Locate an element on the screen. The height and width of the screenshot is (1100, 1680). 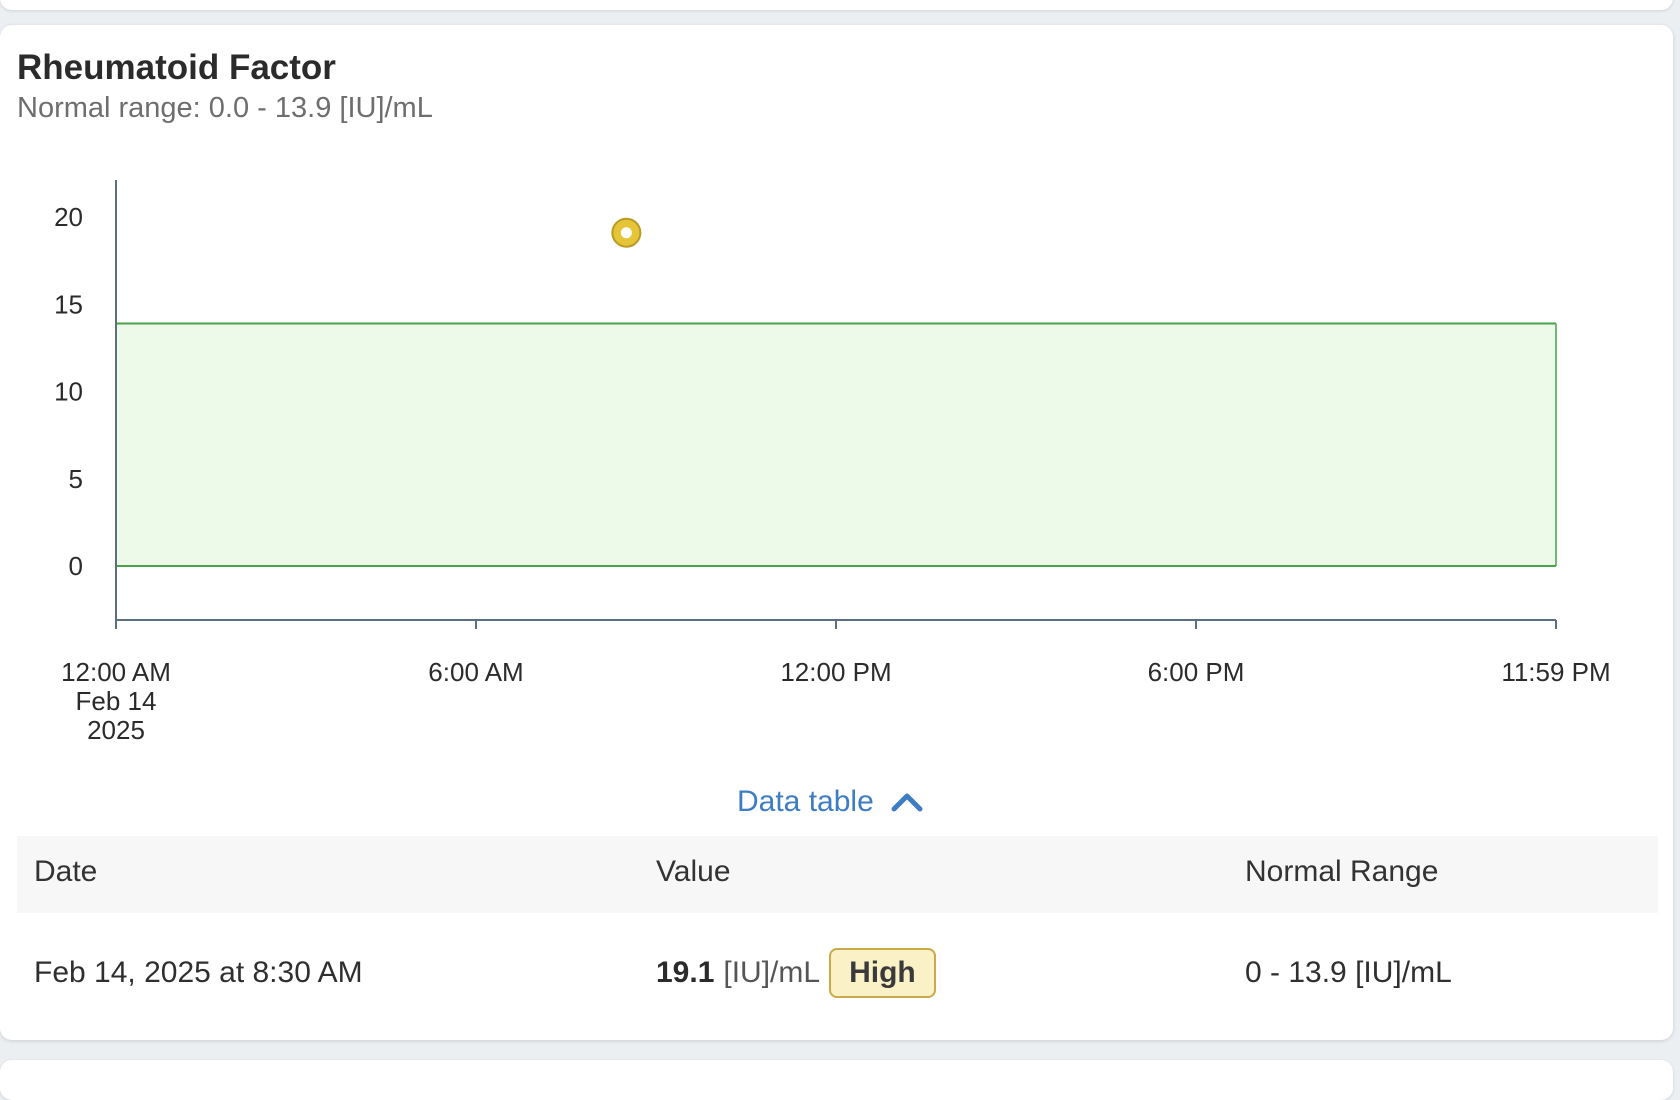
chevron-up-icon is located at coordinates (907, 802).